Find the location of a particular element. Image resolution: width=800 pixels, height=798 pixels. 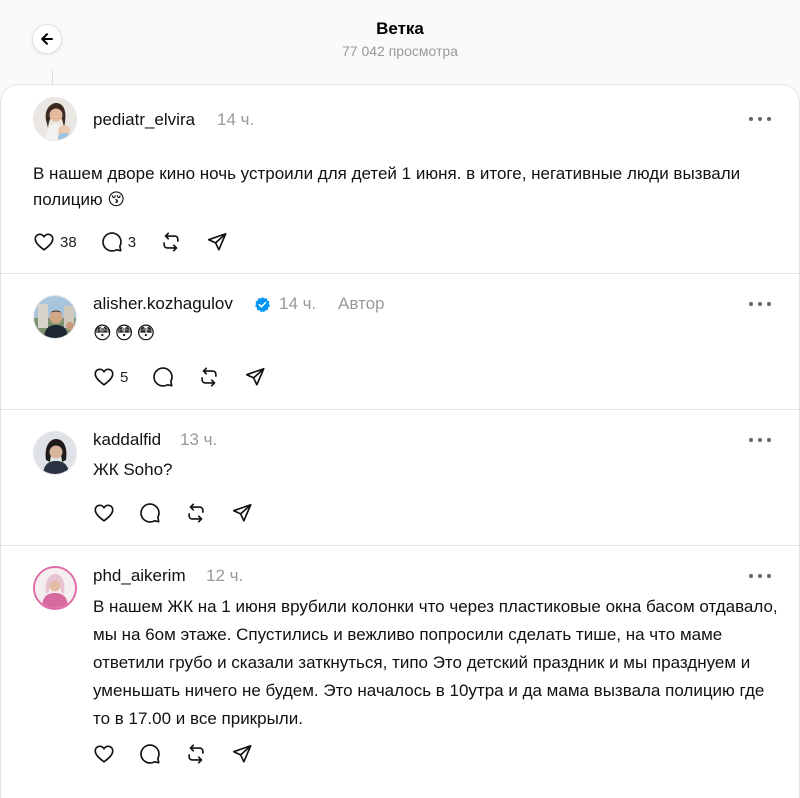

view-count: 77 042 просмотра is located at coordinates (400, 51).